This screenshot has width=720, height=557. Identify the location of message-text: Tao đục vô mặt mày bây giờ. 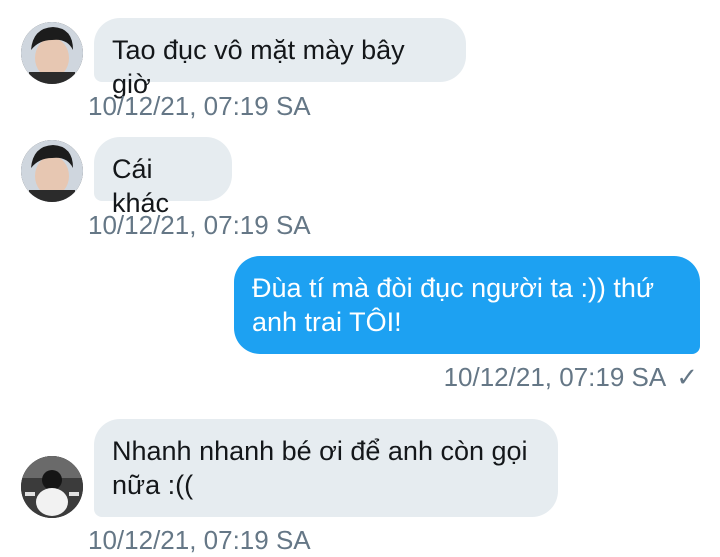
(258, 67).